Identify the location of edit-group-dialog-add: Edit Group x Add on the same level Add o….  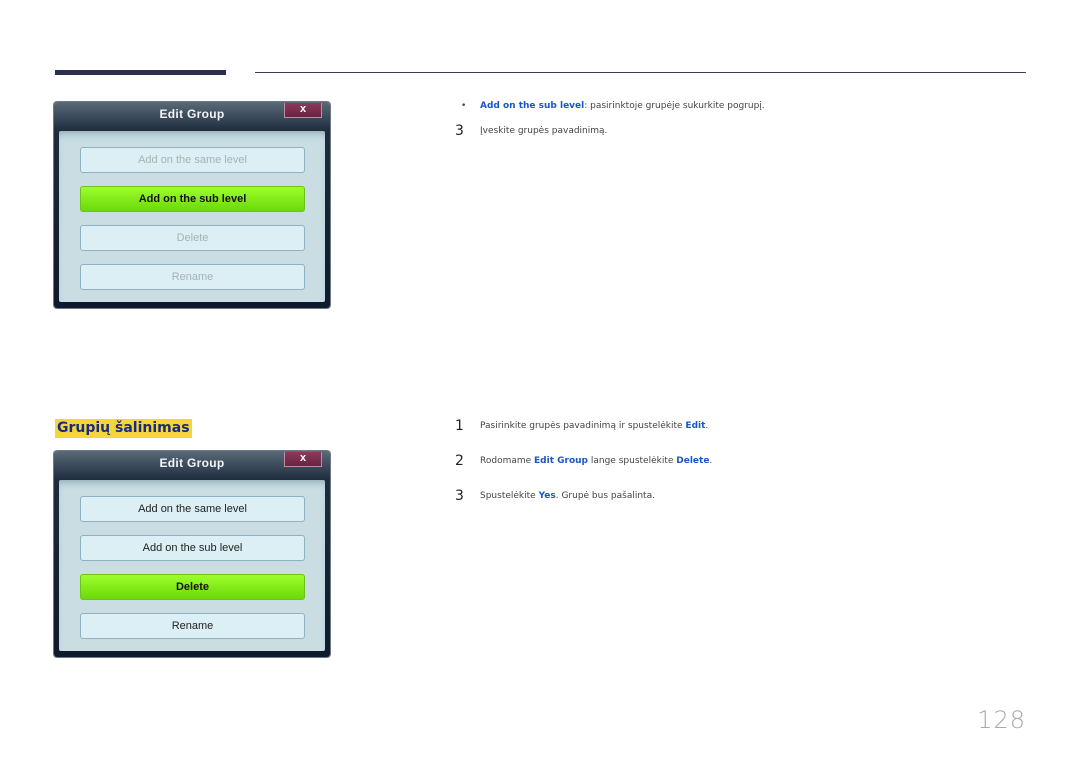
(192, 205).